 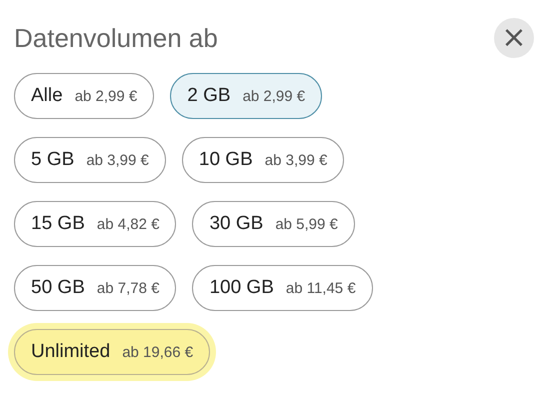 I want to click on data-volume-chip: 50 GB ab 7,78 €, so click(x=95, y=288).